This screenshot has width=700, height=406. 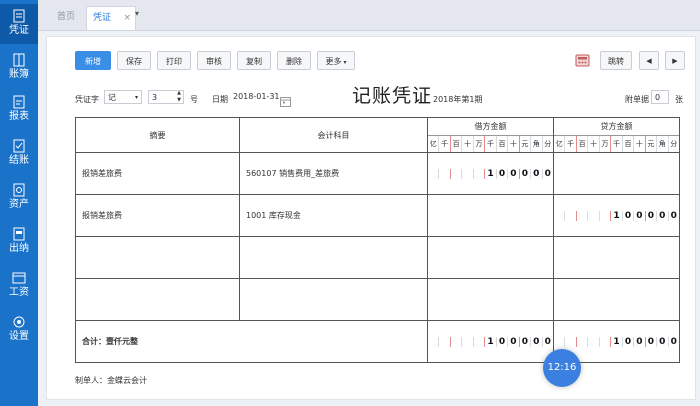 What do you see at coordinates (333, 173) in the screenshot?
I see `account-cell: 560107 销售费用_差旅费` at bounding box center [333, 173].